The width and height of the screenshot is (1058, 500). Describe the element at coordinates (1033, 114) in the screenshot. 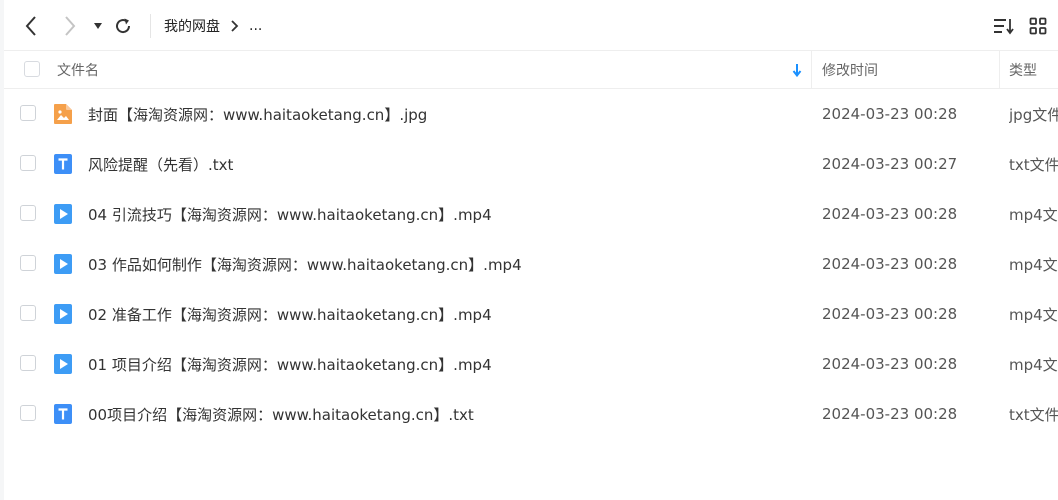

I see `file-type: jpg文件` at that location.